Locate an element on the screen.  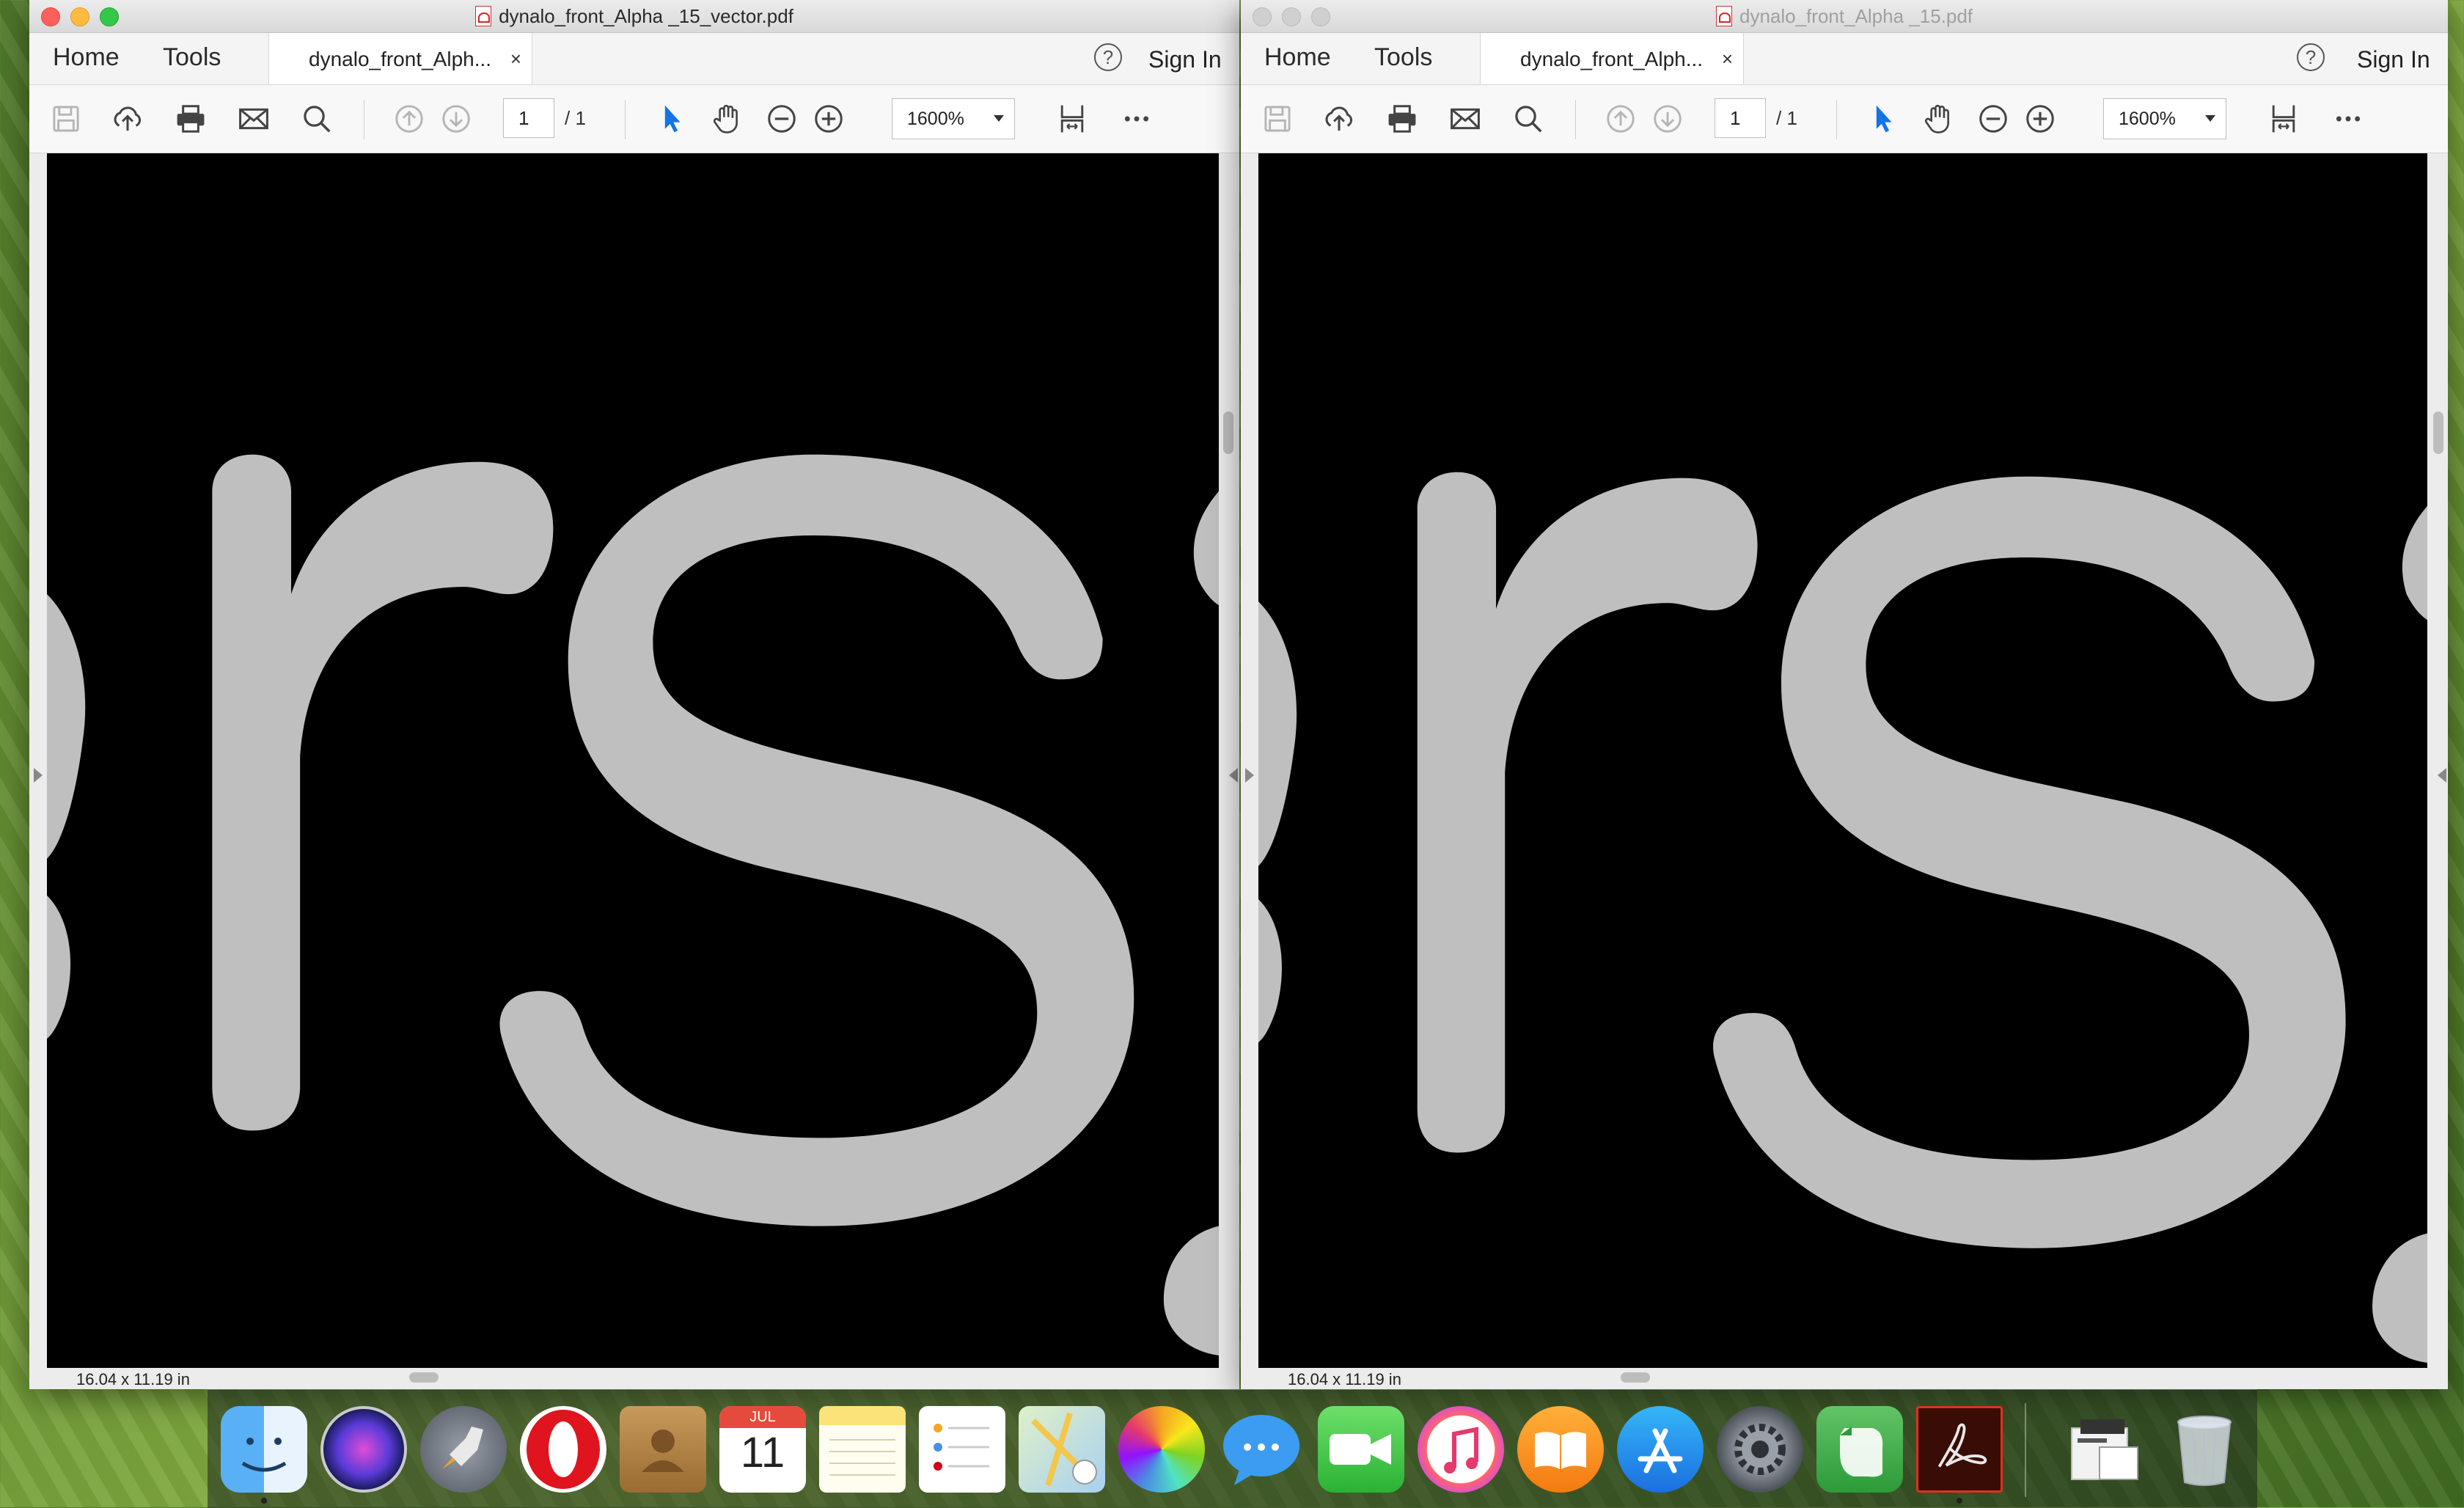
window-title-text: dynalo_front_Alpha _15_vector.pdf is located at coordinates (646, 15).